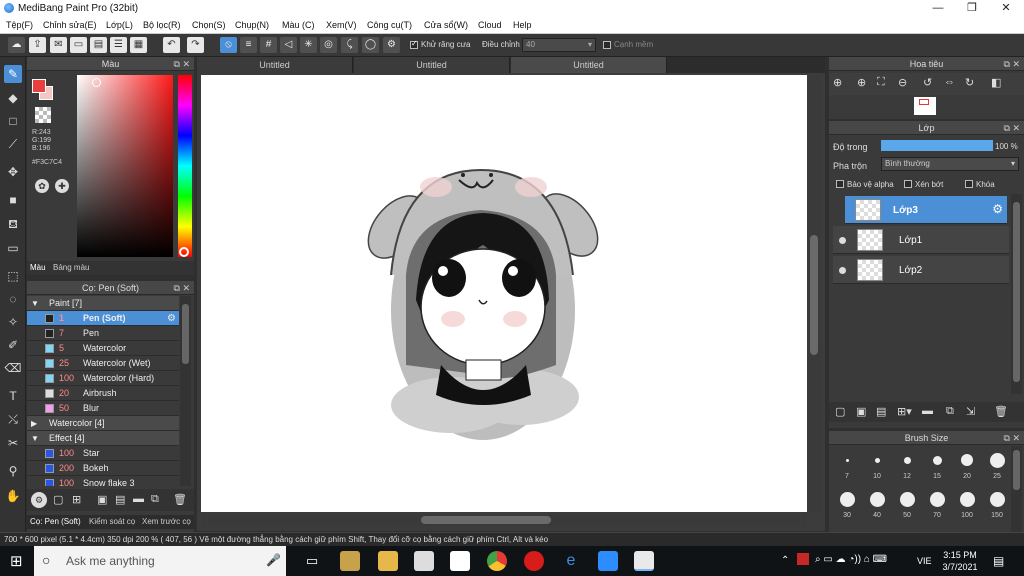 This screenshot has width=1024, height=576. Describe the element at coordinates (16, 561) in the screenshot. I see `windows-start-icon: ⊞` at that location.